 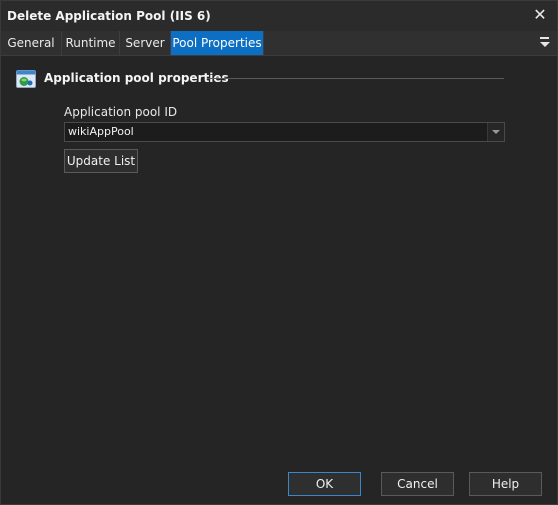 What do you see at coordinates (145, 43) in the screenshot?
I see `tab-server: Server` at bounding box center [145, 43].